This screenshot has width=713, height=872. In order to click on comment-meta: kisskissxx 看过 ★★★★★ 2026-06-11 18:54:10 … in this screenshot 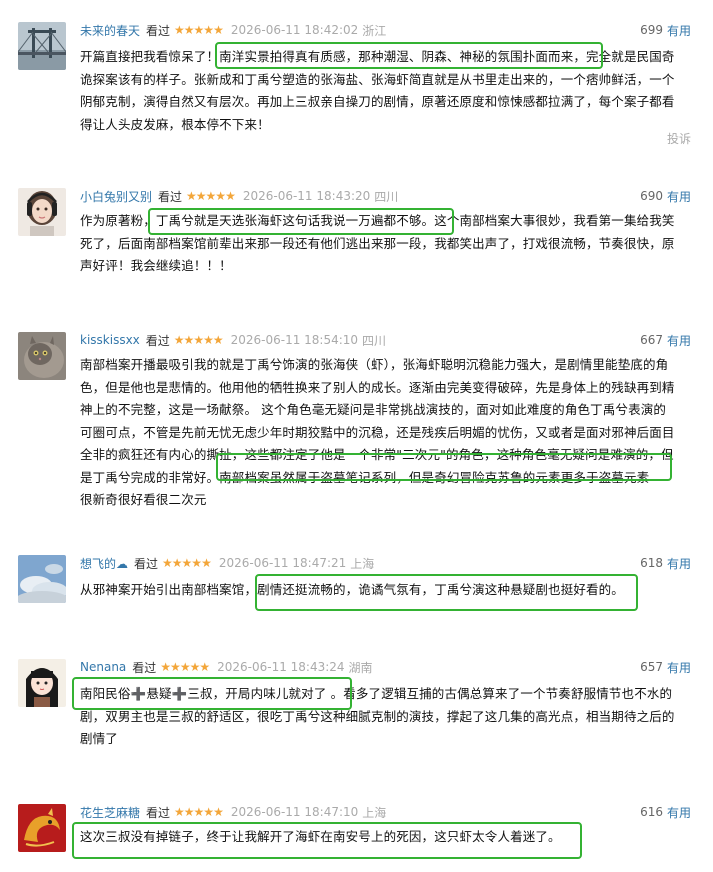, I will do `click(233, 340)`.